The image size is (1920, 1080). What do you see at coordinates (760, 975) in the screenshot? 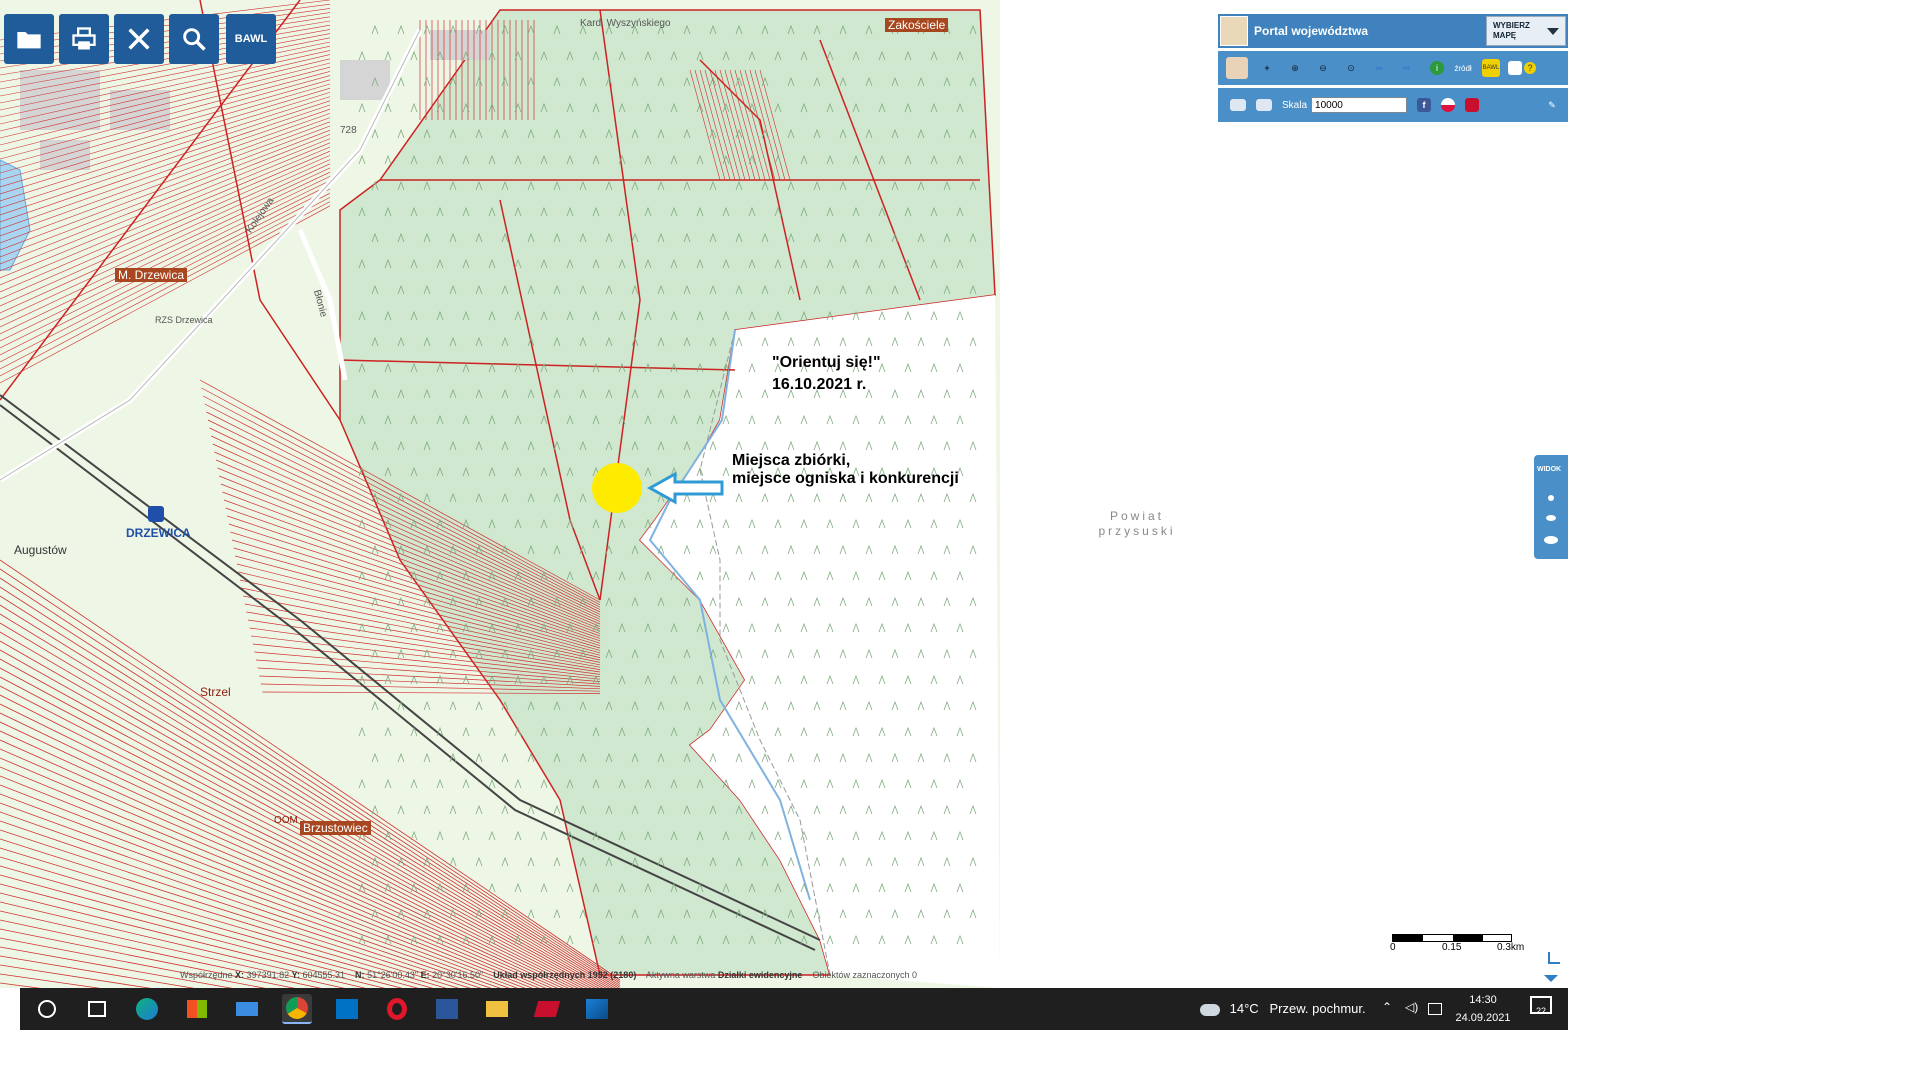
I see `layer-value: Działki ewidencyjne` at bounding box center [760, 975].